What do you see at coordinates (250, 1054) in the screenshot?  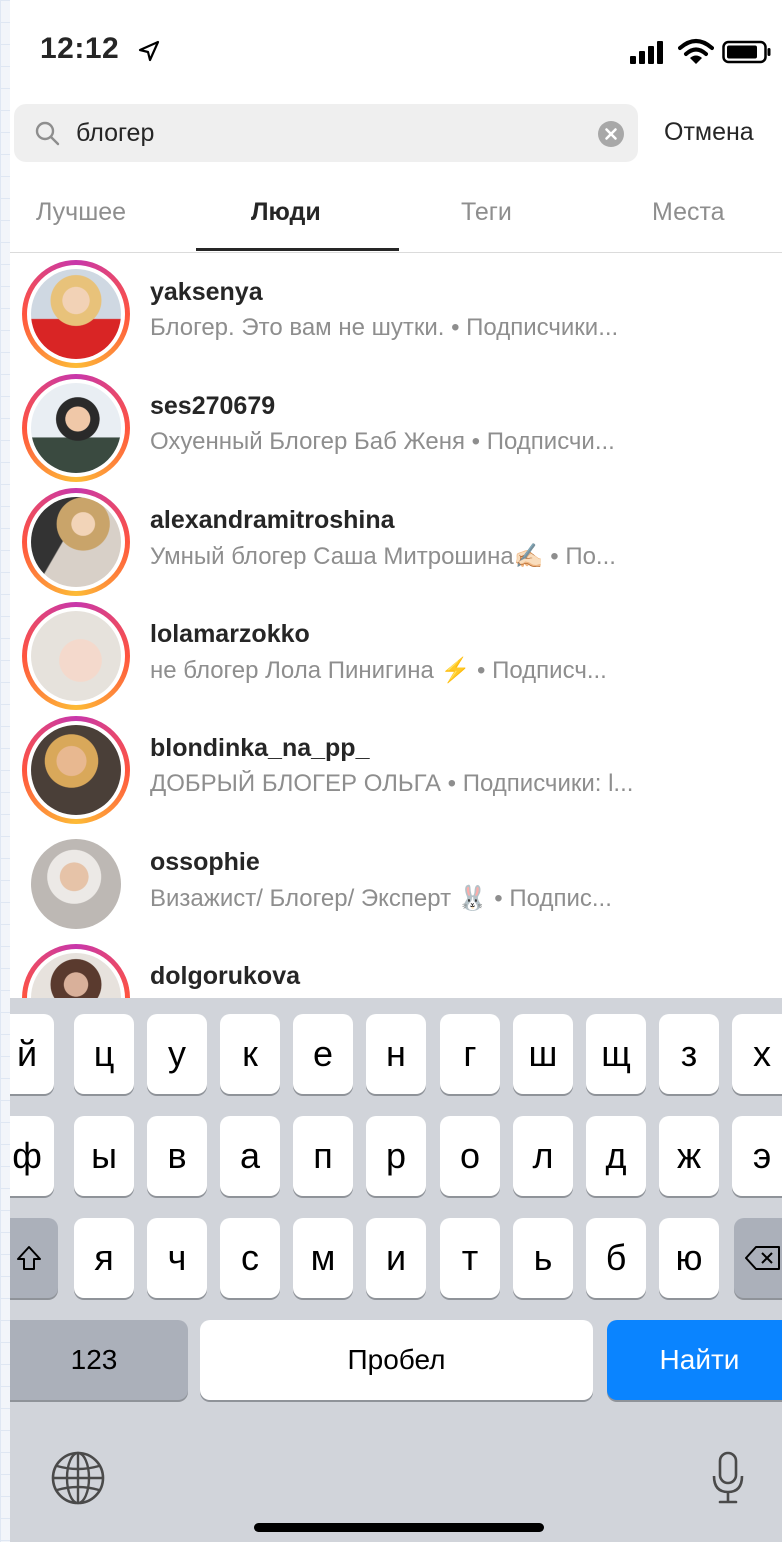 I see `key: к` at bounding box center [250, 1054].